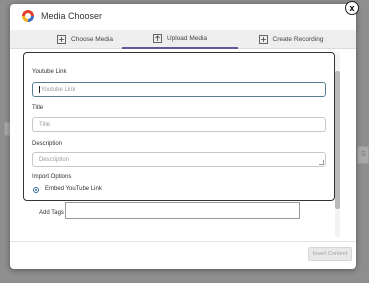  I want to click on embed-youtube-radio-label: Embed YouTube Link, so click(73, 189).